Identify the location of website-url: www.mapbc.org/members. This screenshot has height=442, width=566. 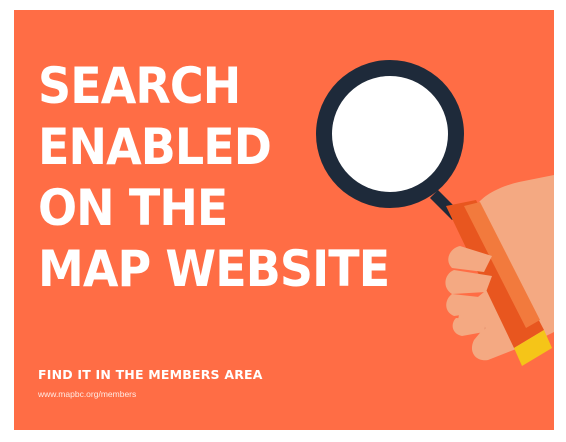
(87, 394).